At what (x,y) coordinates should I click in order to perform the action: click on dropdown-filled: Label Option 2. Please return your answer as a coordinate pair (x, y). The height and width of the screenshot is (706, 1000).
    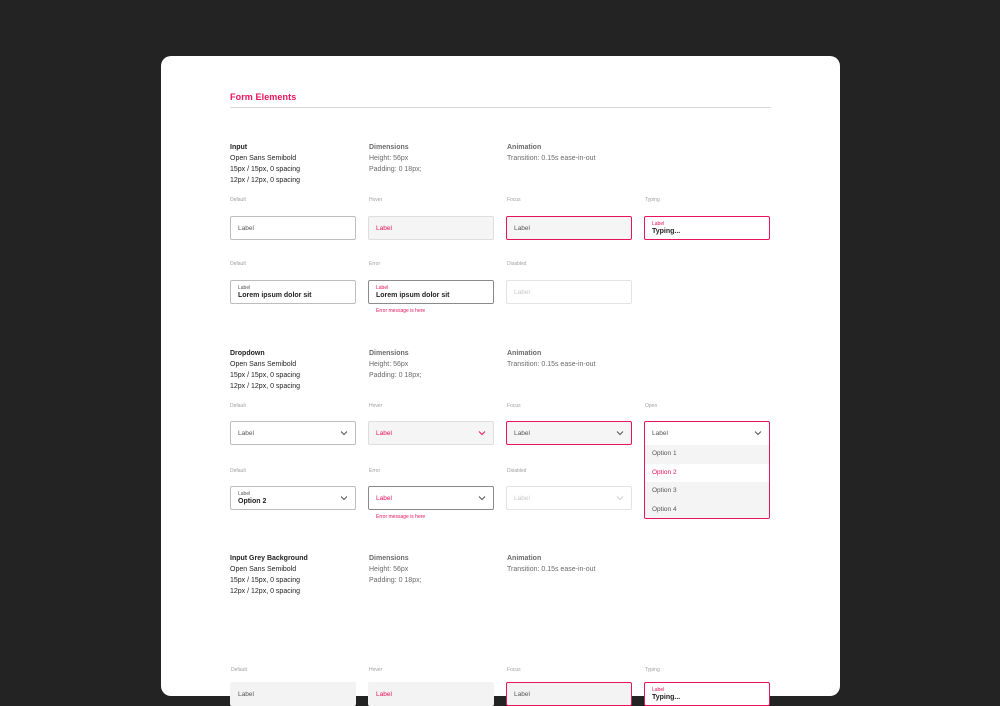
    Looking at the image, I should click on (293, 498).